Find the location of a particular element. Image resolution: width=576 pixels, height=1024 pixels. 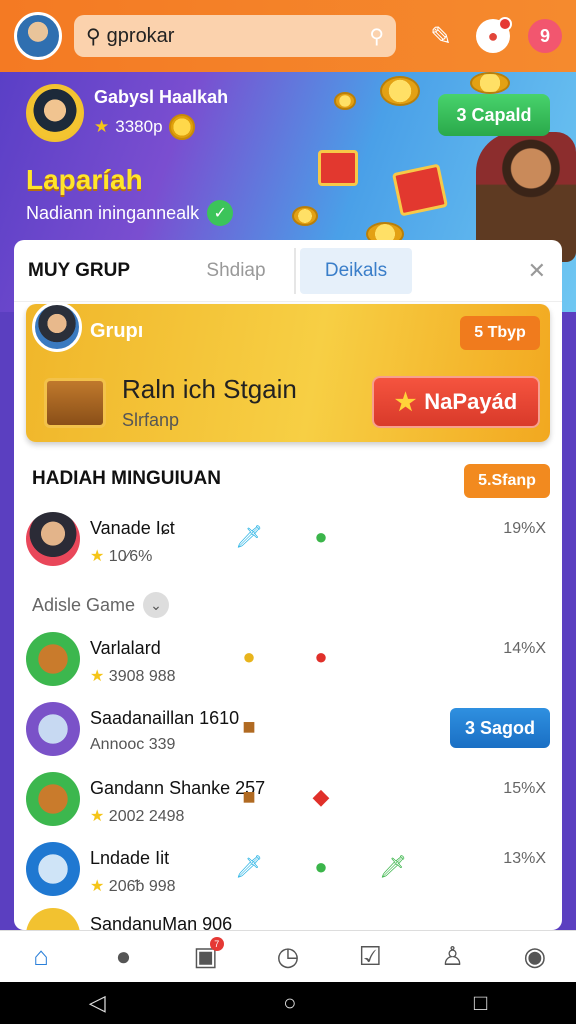

user-avatar is located at coordinates (38, 36).